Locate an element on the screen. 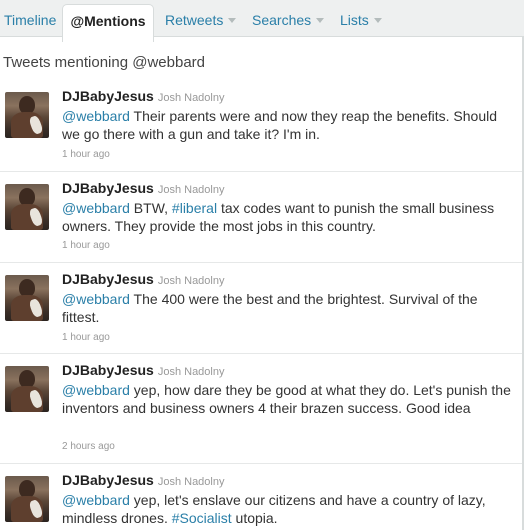  tab-lists: Lists is located at coordinates (361, 18).